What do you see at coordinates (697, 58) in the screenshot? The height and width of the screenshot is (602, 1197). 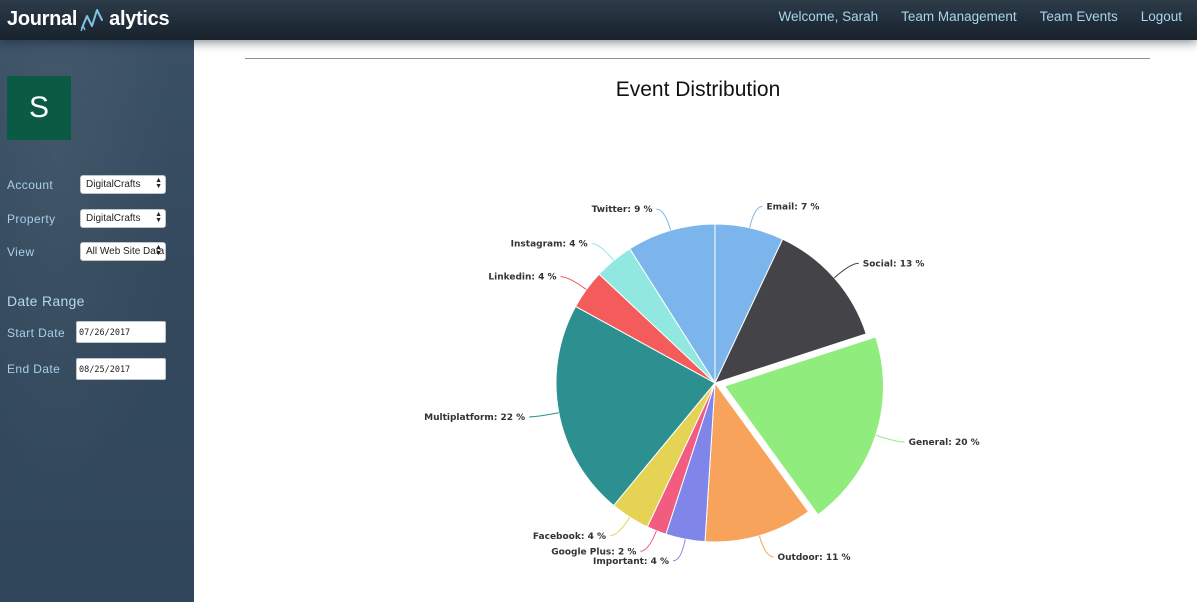 I see `content-divider` at bounding box center [697, 58].